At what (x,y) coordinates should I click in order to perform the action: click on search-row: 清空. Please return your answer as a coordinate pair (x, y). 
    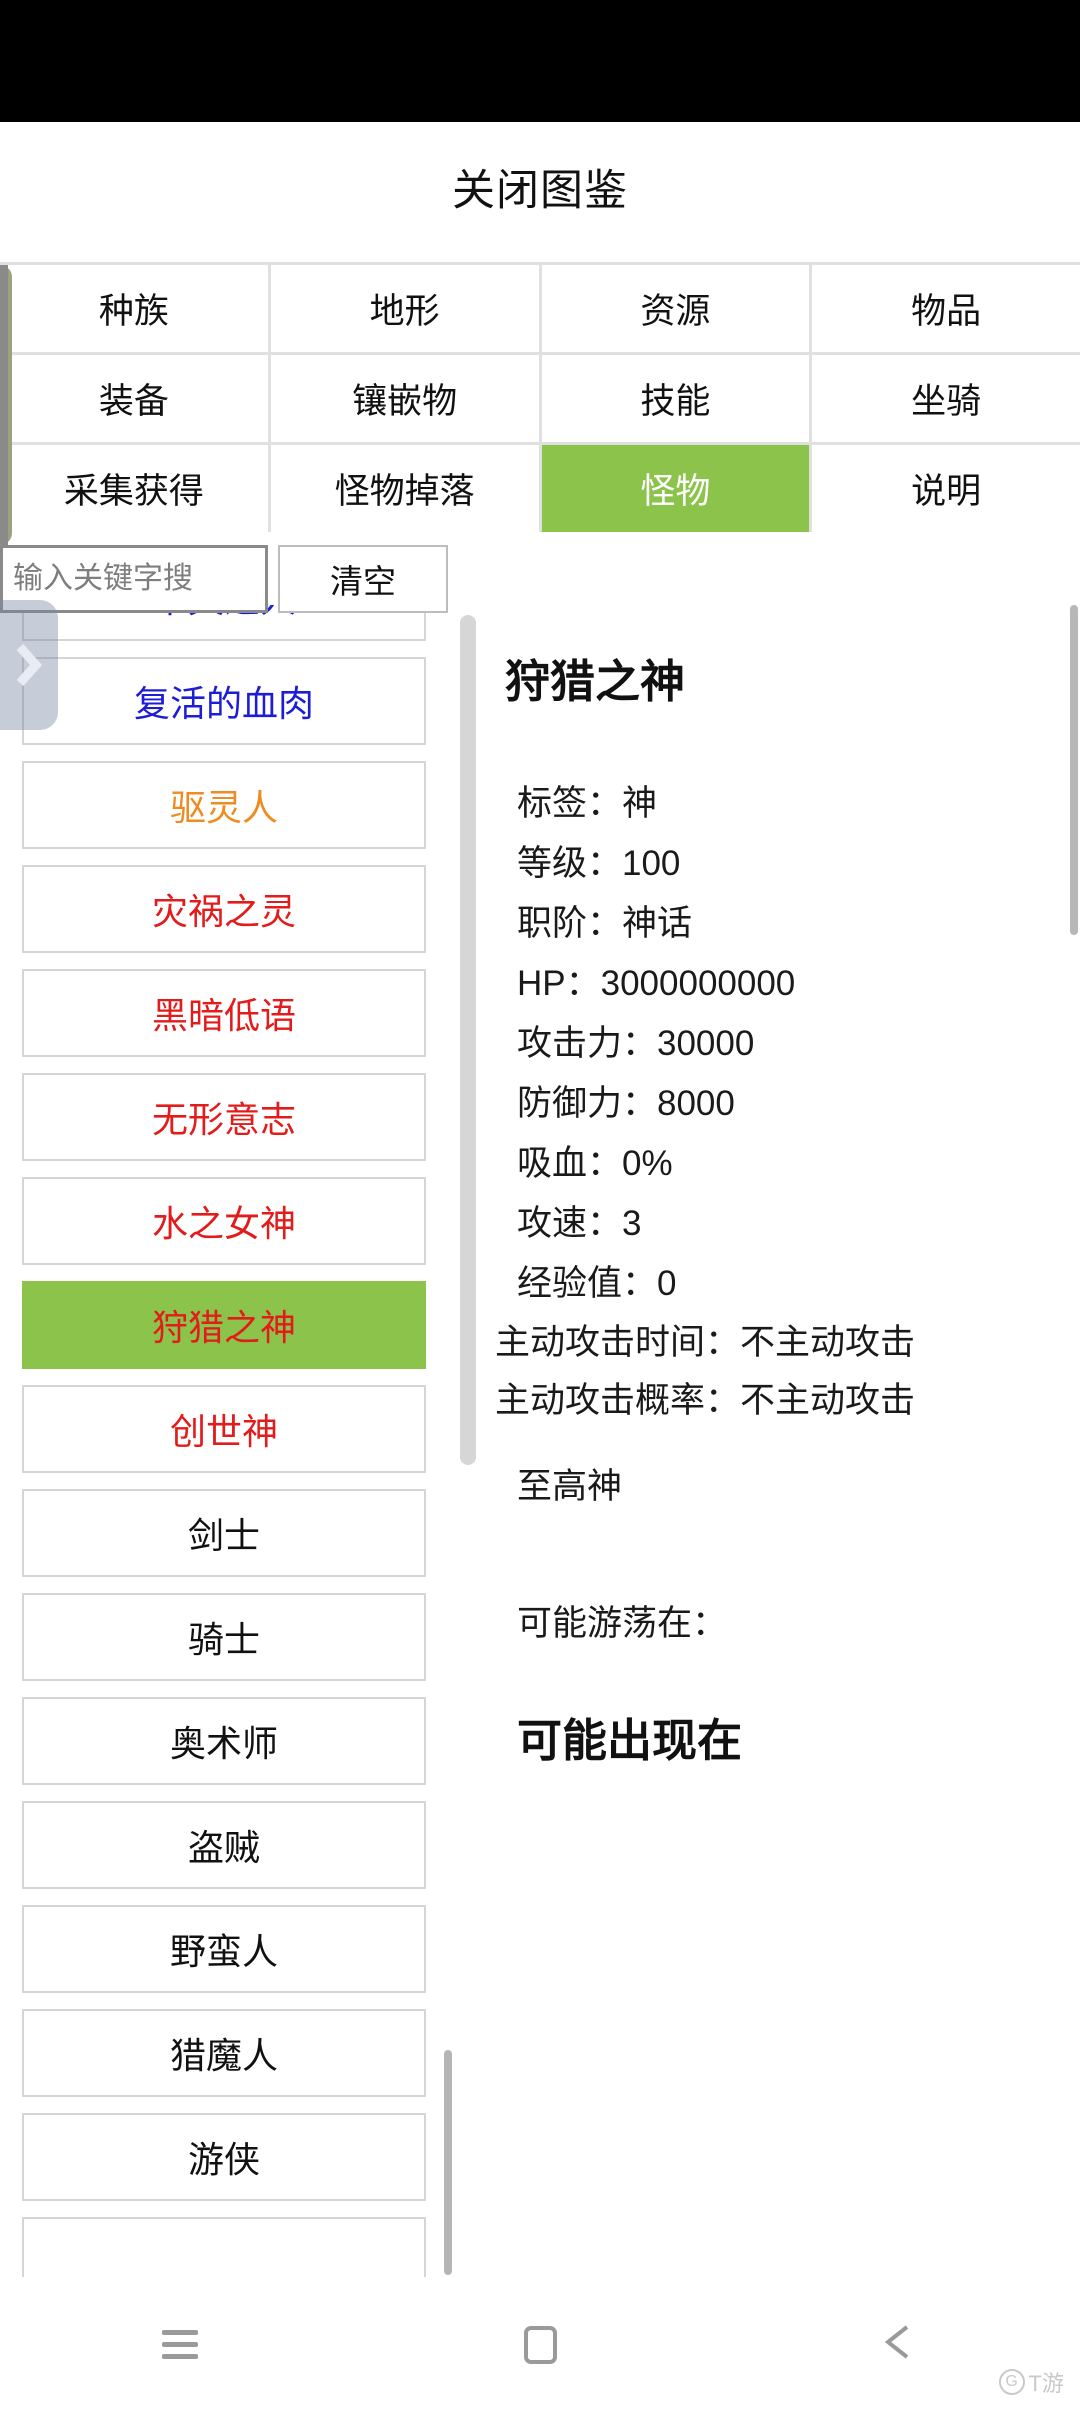
    Looking at the image, I should click on (236, 579).